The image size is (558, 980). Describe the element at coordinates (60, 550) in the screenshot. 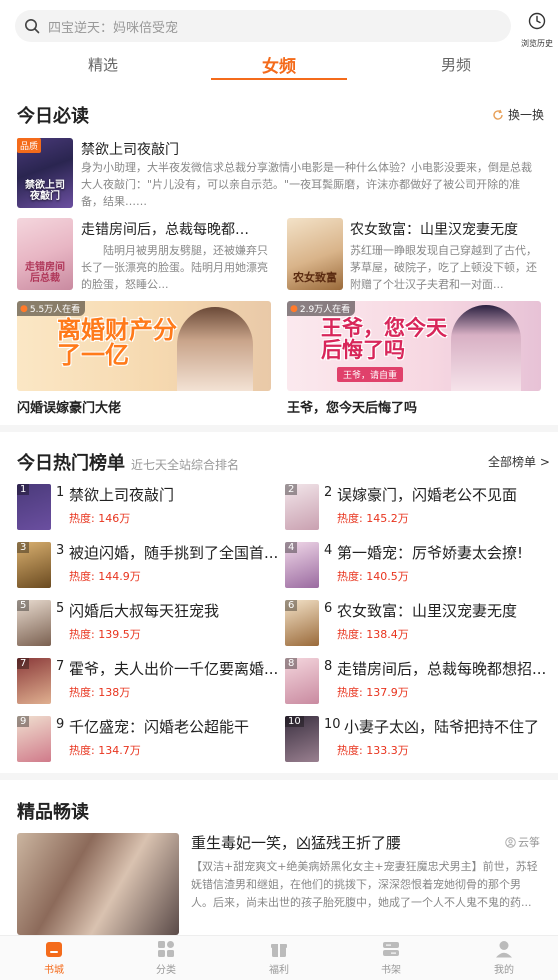

I see `rank-number: 3` at that location.